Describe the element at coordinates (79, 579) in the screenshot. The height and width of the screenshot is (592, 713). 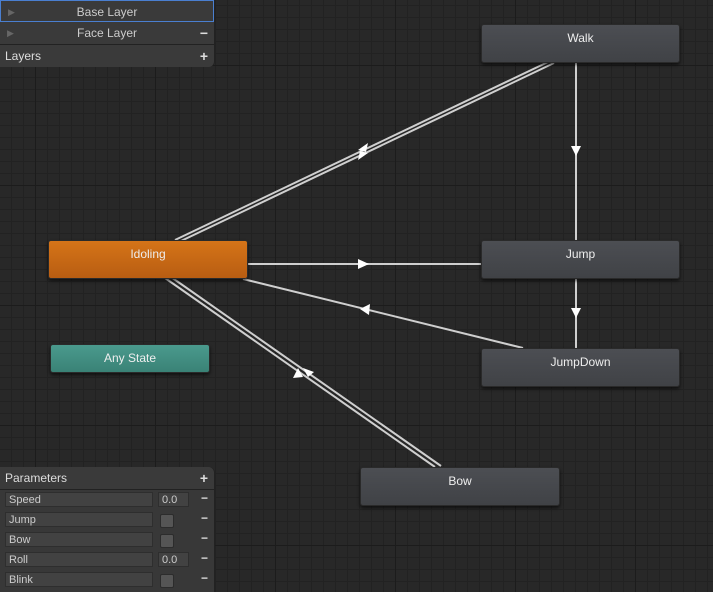
I see `parameter-name: Blink` at that location.